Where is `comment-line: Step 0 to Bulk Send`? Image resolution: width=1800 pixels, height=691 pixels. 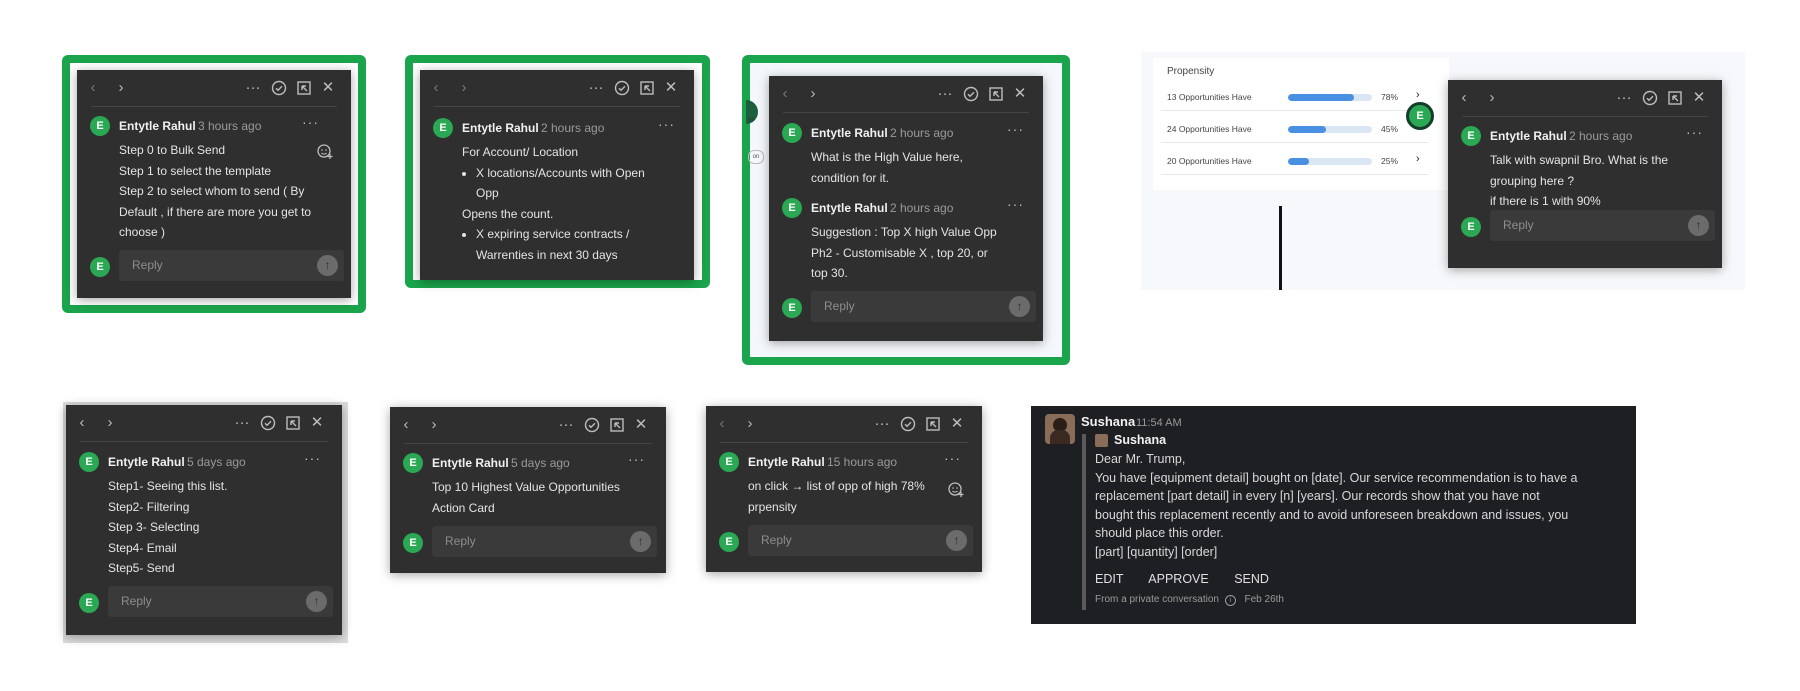 comment-line: Step 0 to Bulk Send is located at coordinates (172, 150).